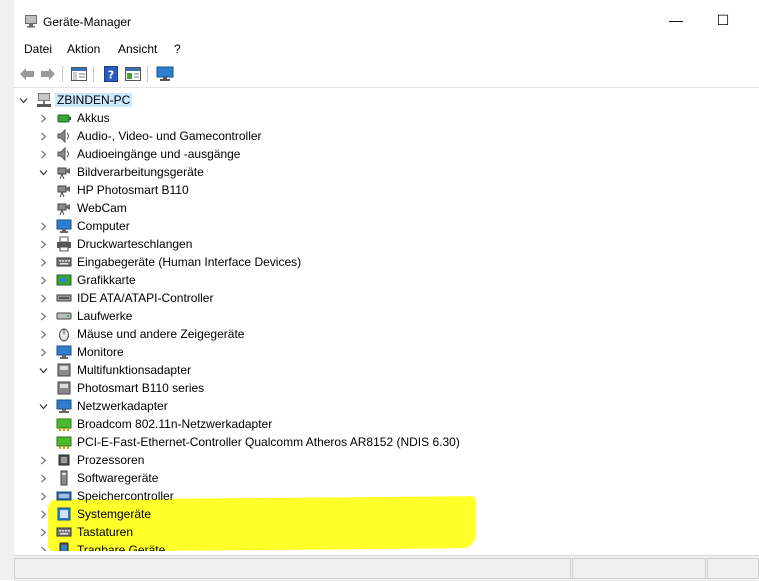 This screenshot has height=581, width=759. I want to click on maximize-button: ☐, so click(723, 20).